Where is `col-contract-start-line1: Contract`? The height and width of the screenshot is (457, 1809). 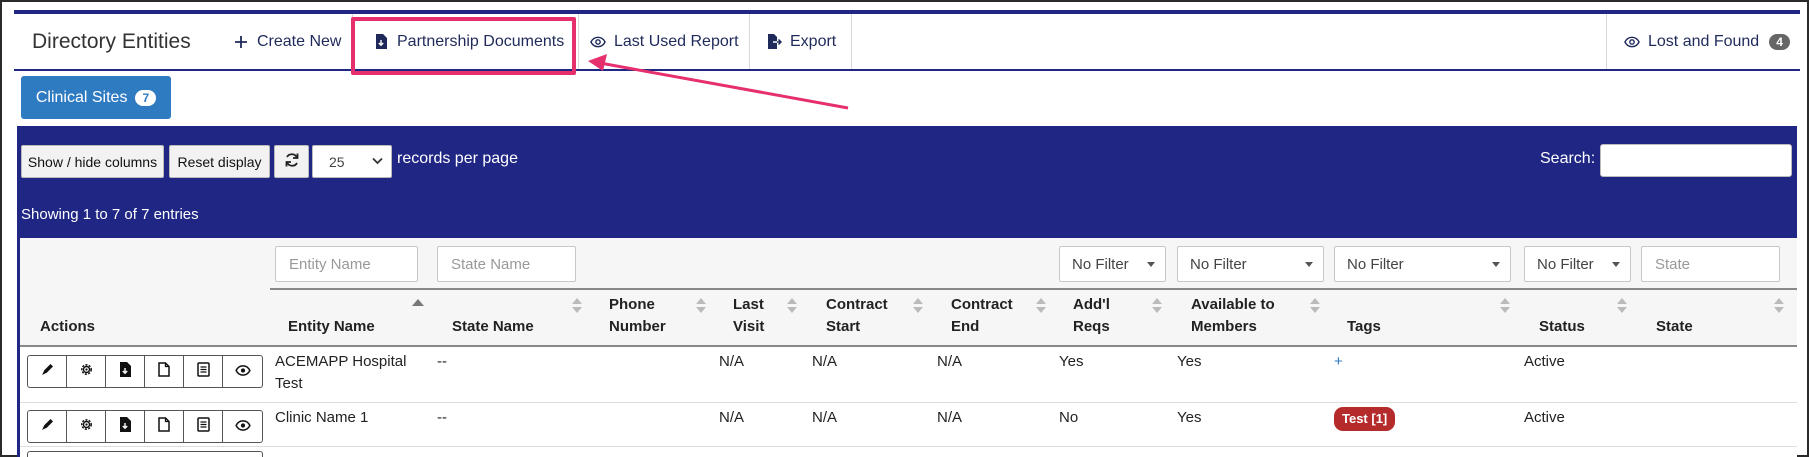 col-contract-start-line1: Contract is located at coordinates (857, 305).